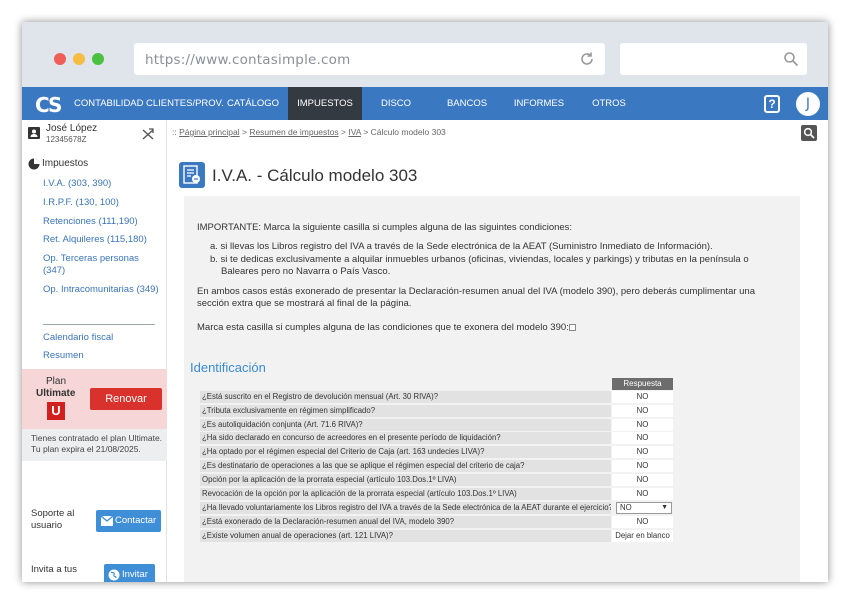 This screenshot has width=850, height=603. I want to click on support-label-1: Soporte al, so click(53, 513).